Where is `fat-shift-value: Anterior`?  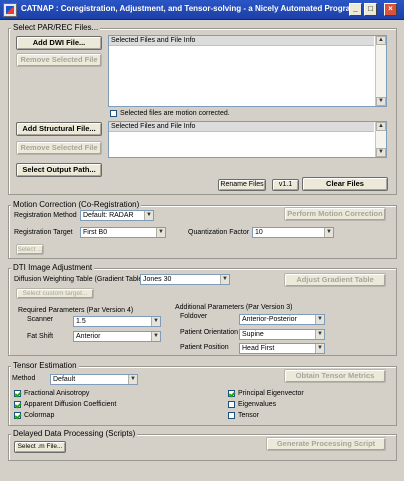 fat-shift-value: Anterior is located at coordinates (88, 336).